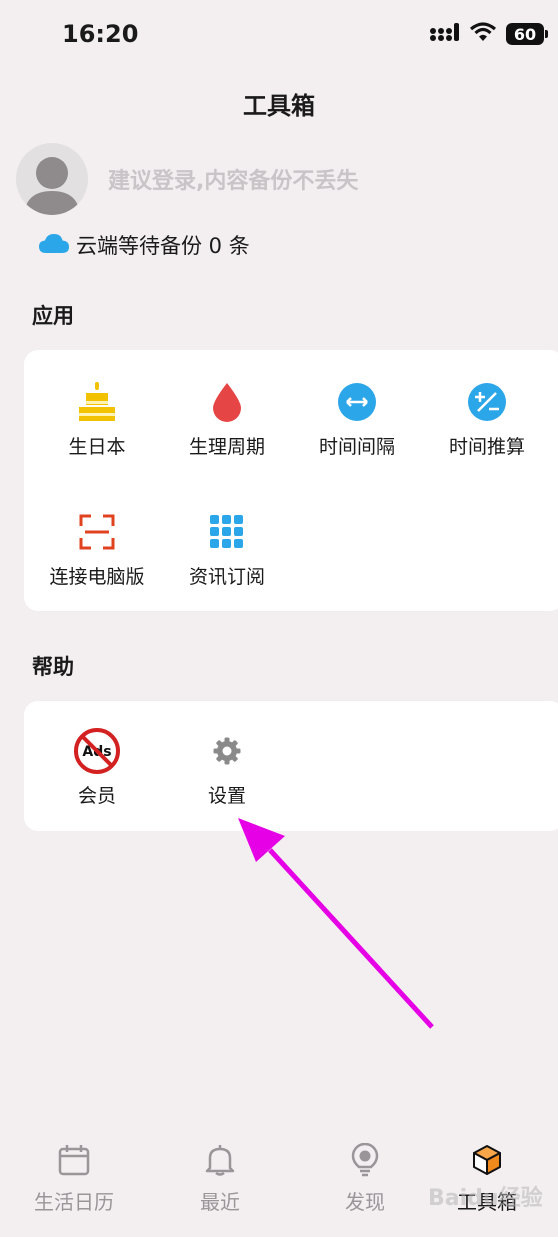 Image resolution: width=558 pixels, height=1237 pixels. What do you see at coordinates (74, 1202) in the screenshot?
I see `tab-label: 生活日历` at bounding box center [74, 1202].